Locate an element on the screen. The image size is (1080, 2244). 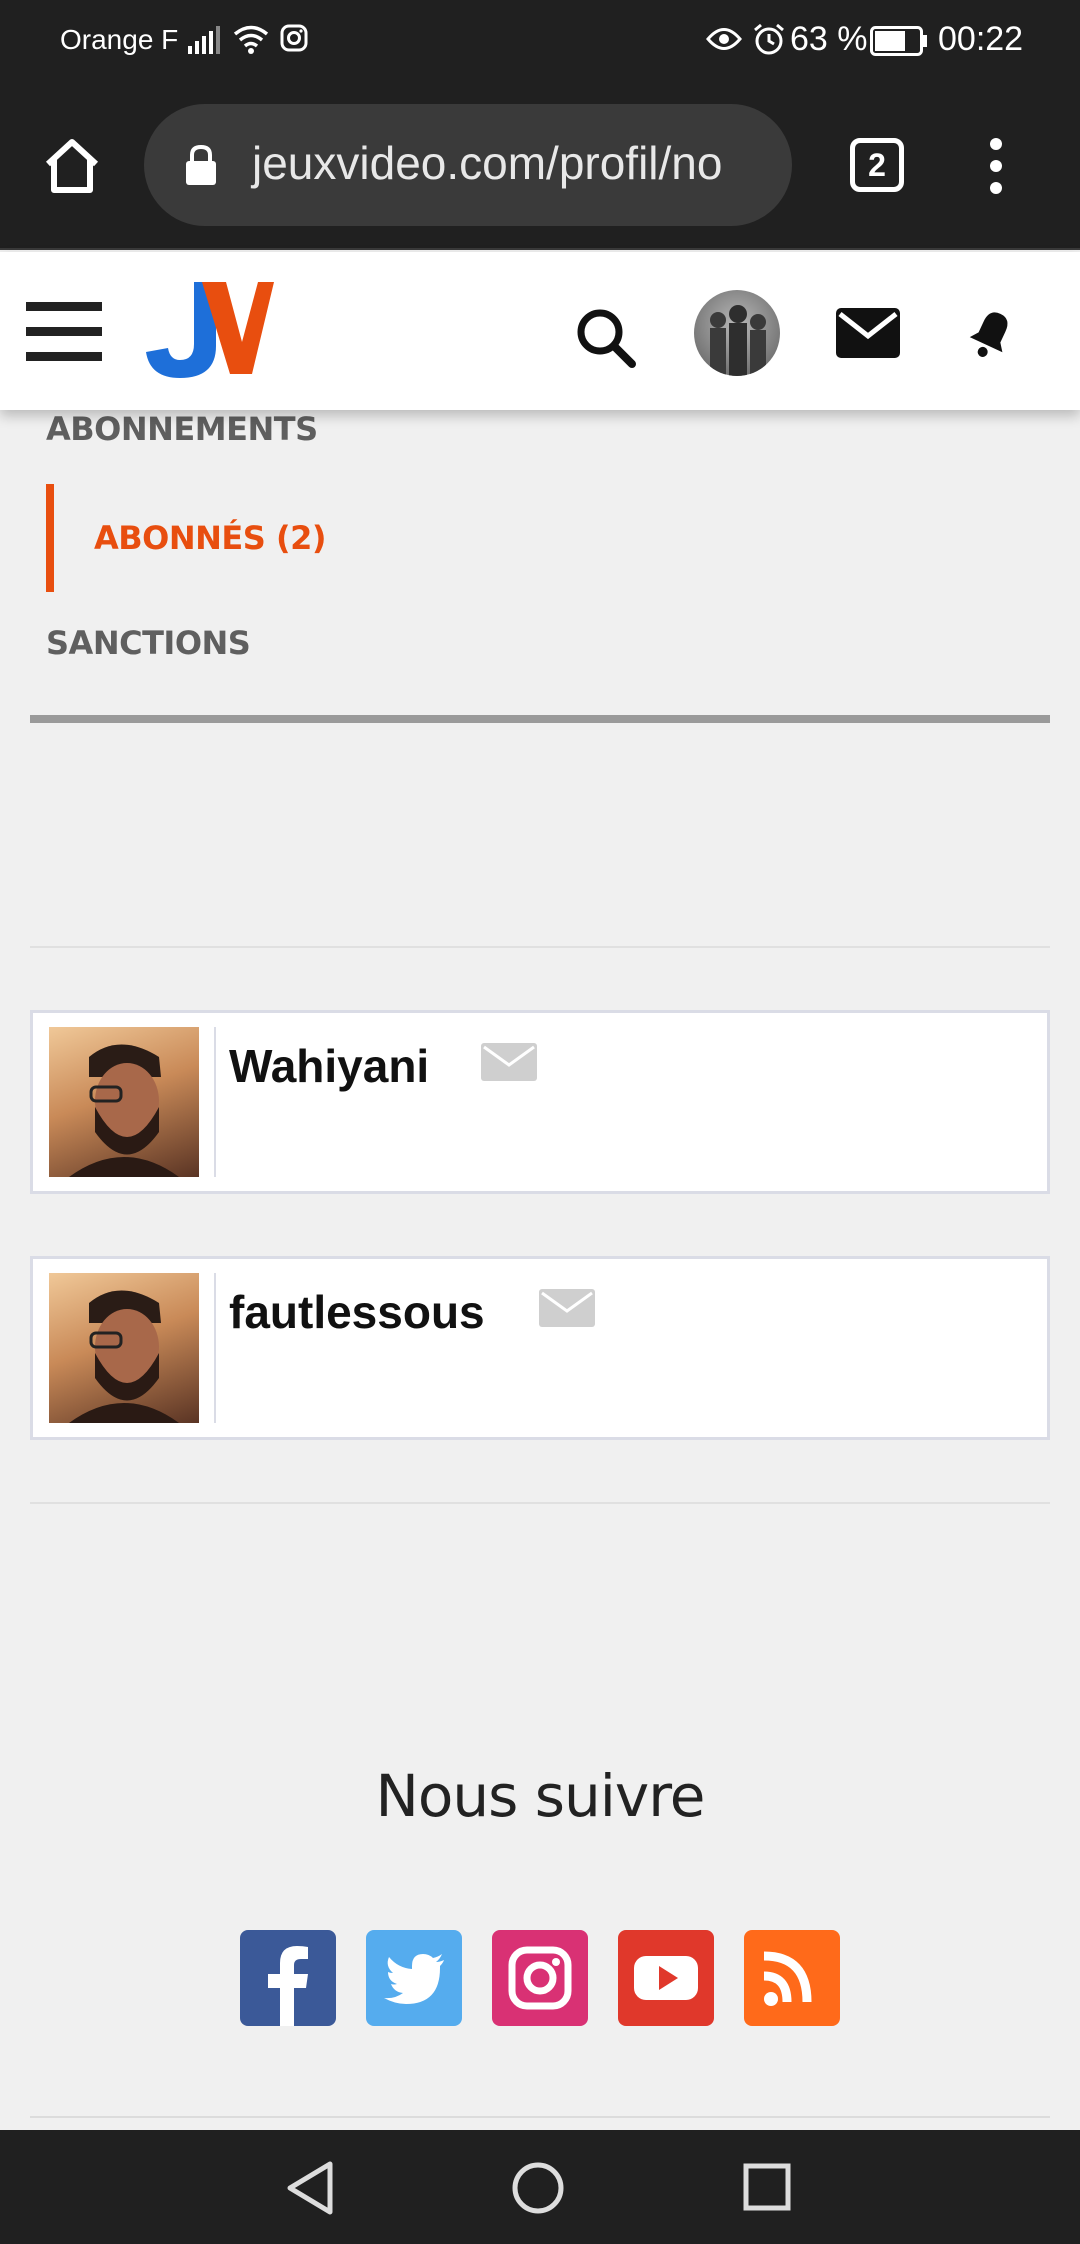
battery-percent: 63 % is located at coordinates (829, 39).